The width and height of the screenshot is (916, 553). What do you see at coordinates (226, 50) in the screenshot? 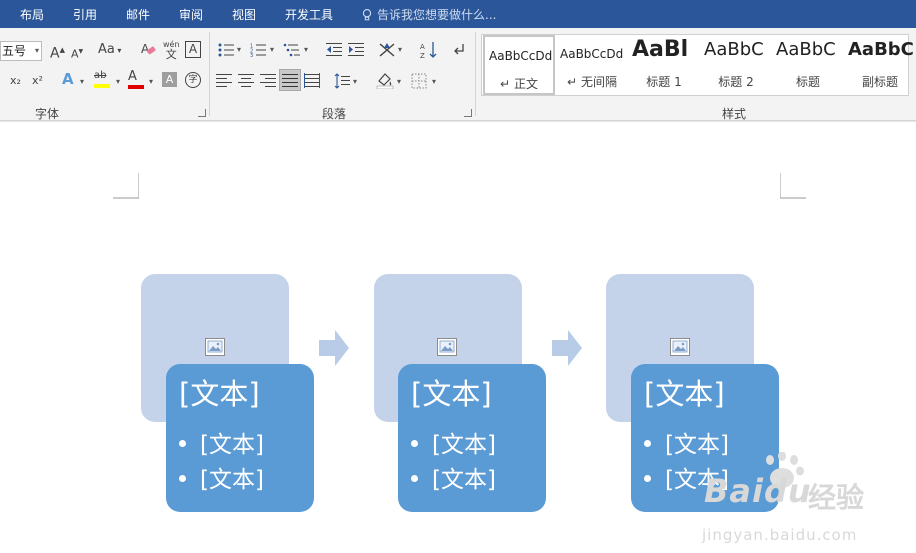
I see `bullets-icon` at bounding box center [226, 50].